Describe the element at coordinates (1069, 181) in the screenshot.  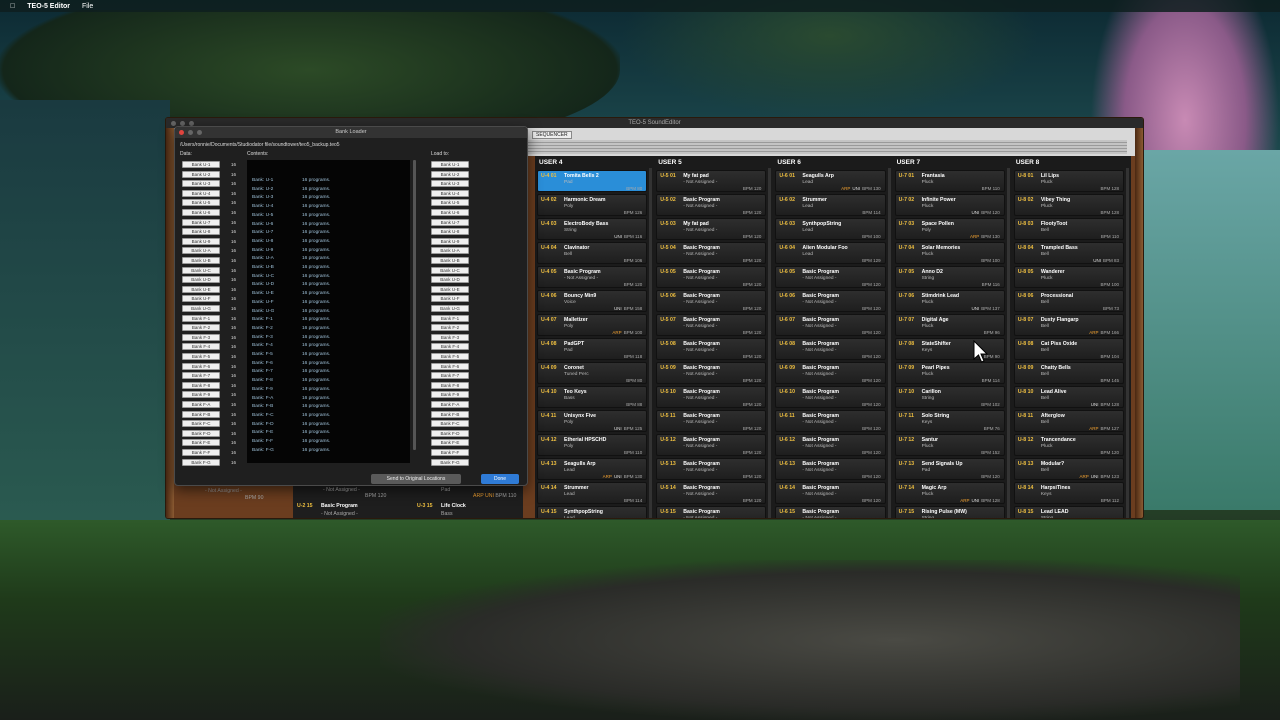
I see `program-slot: U-8 01 Lil Lips Pluck BPM 128` at that location.